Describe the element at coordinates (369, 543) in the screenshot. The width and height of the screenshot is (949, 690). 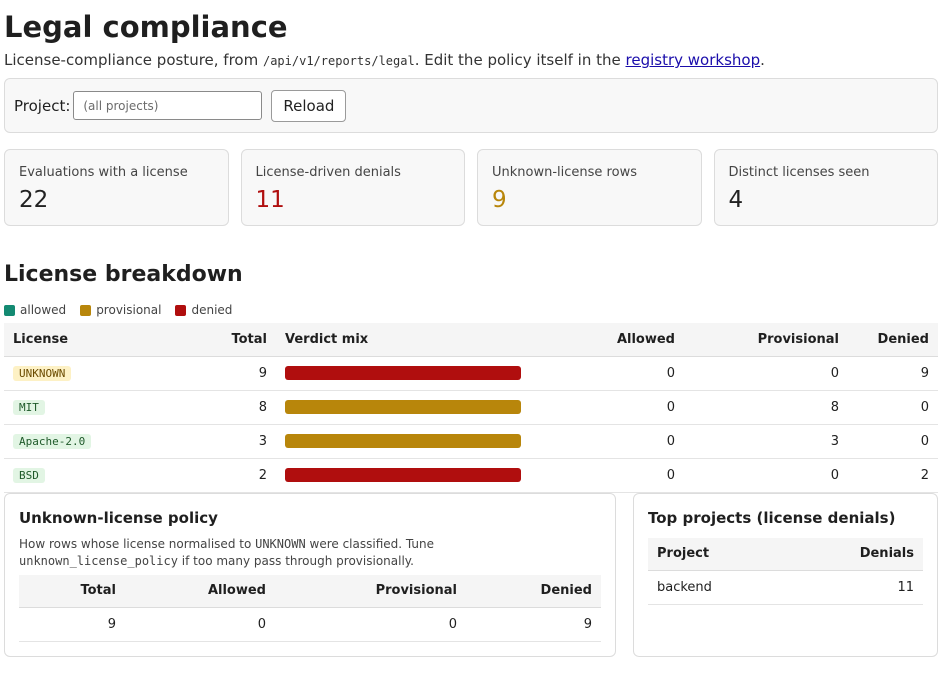
I see `desc-text: were classified. Tune` at that location.